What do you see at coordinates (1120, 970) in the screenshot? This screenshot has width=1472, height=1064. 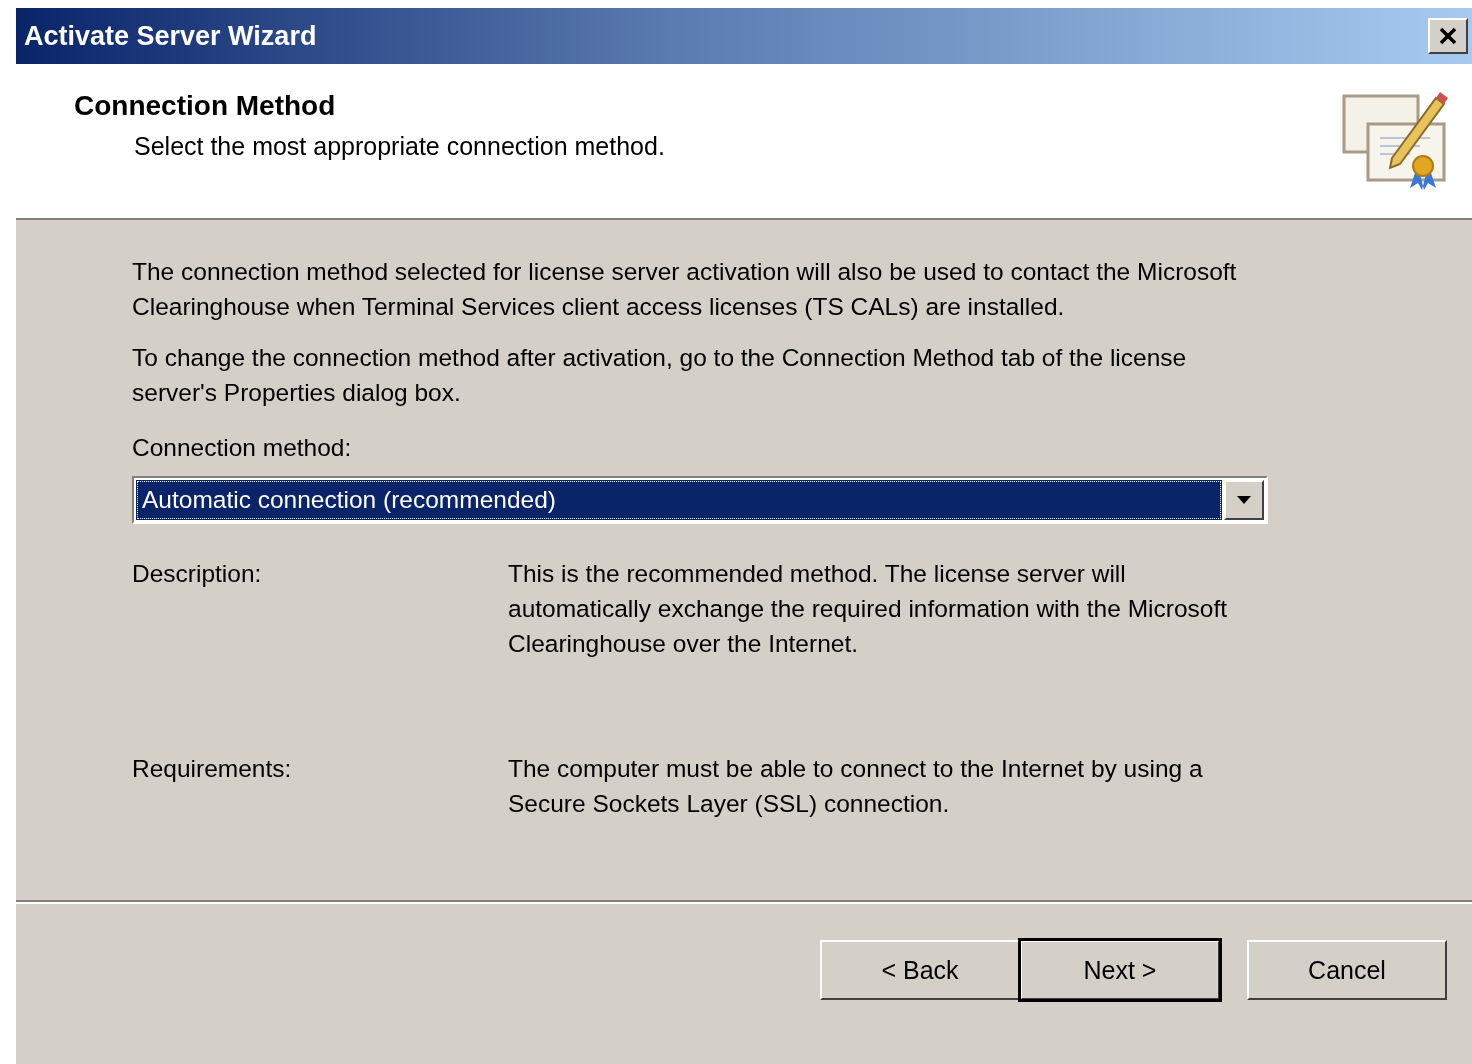 I see `wizard-button: Next >` at bounding box center [1120, 970].